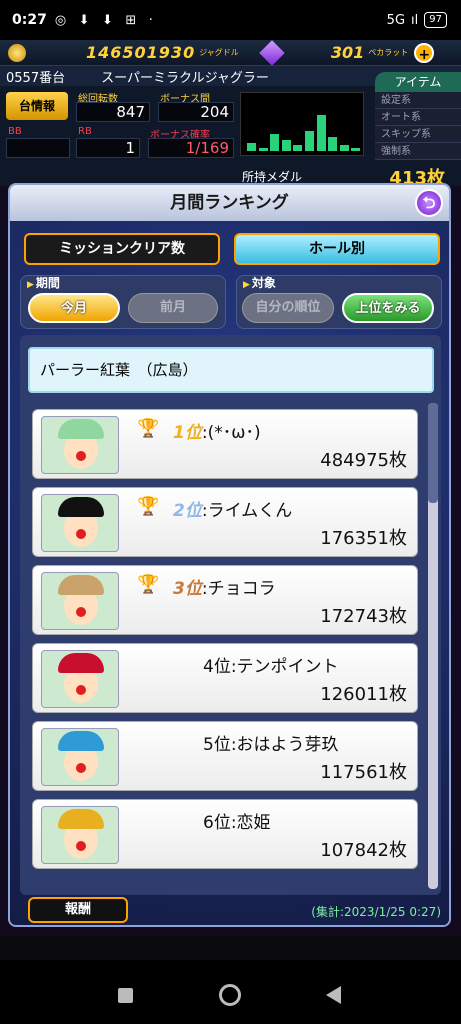 This screenshot has height=1024, width=461. I want to click on rb-label: RB, so click(85, 131).